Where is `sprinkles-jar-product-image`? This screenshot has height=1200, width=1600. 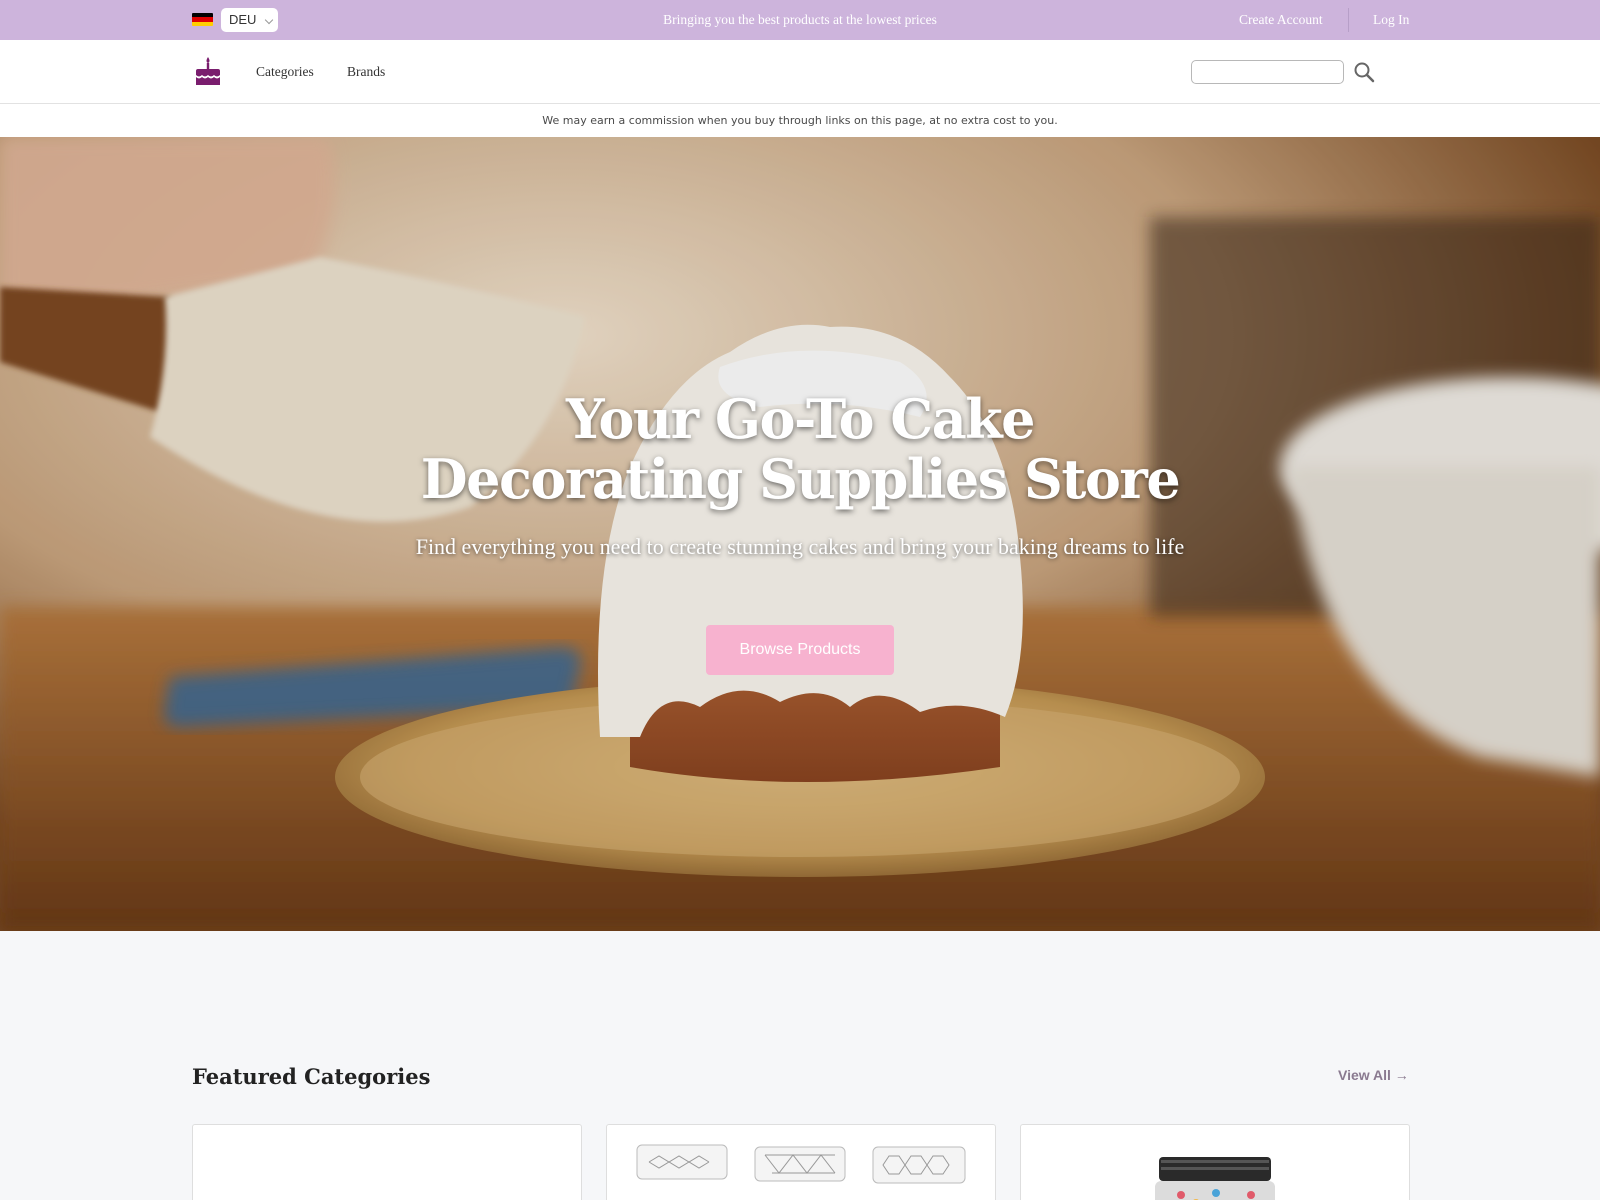 sprinkles-jar-product-image is located at coordinates (1215, 1178).